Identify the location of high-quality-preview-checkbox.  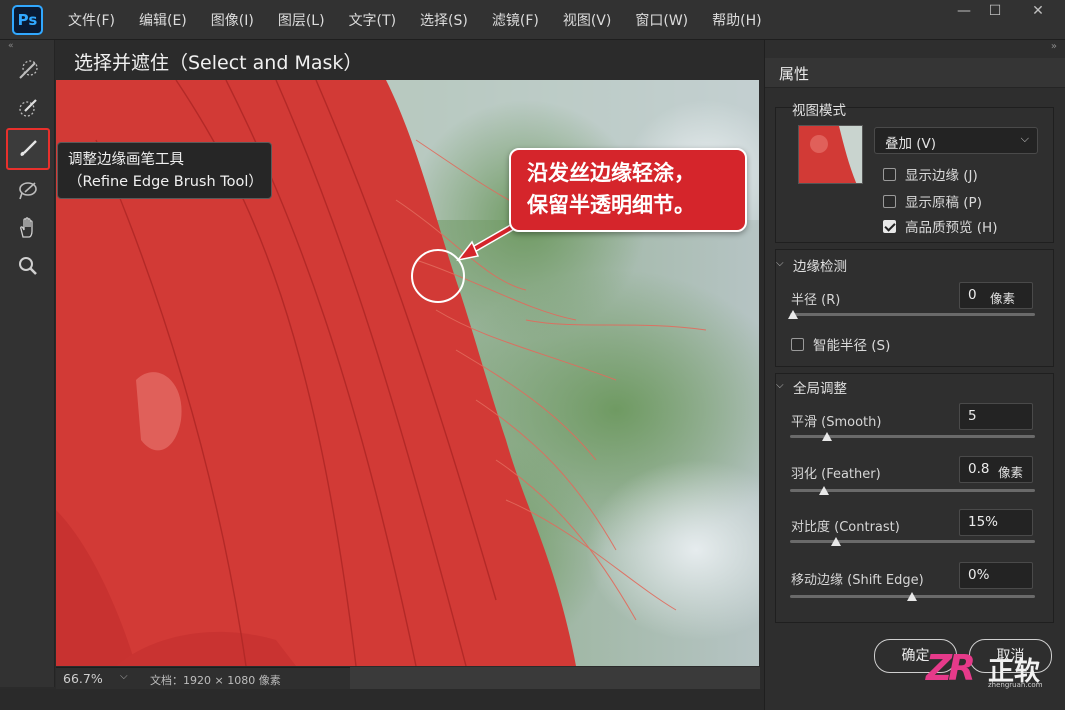
(889, 226).